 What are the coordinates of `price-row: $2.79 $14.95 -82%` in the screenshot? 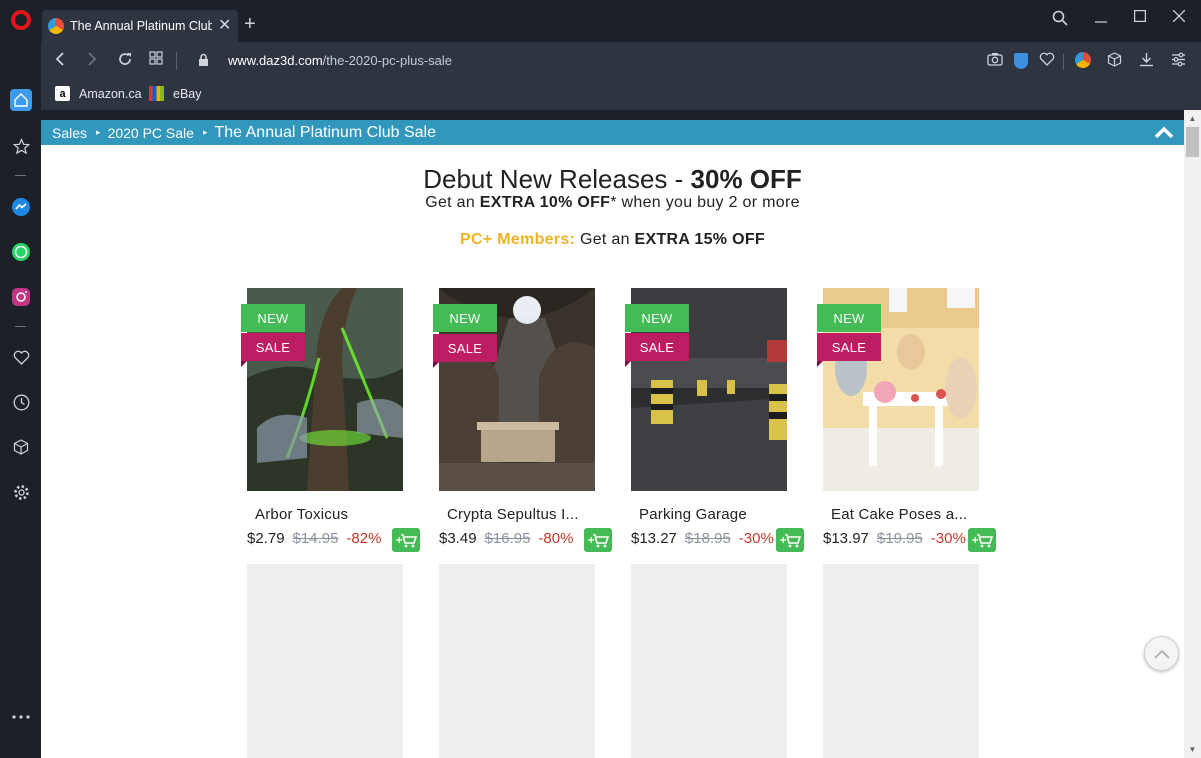 It's located at (314, 538).